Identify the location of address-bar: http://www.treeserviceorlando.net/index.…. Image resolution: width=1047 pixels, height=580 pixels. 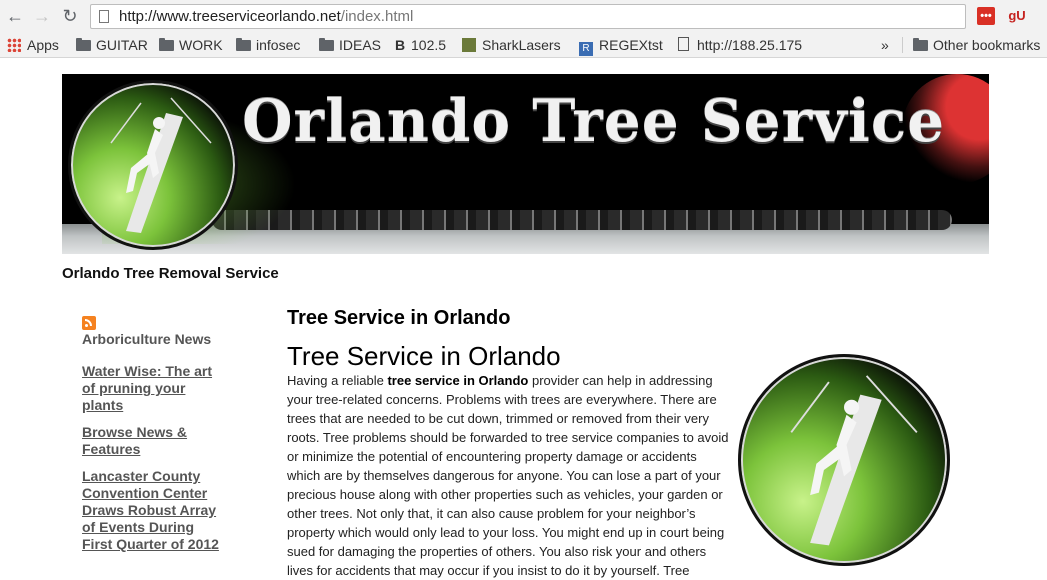
(528, 16).